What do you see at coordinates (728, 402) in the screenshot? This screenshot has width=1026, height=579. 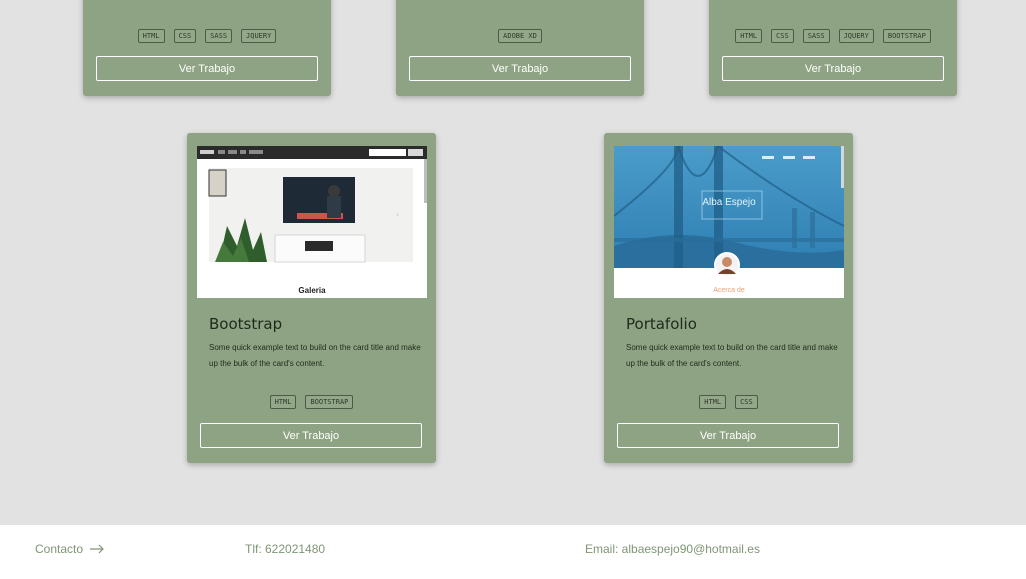 I see `tag-list: HTML CSS` at bounding box center [728, 402].